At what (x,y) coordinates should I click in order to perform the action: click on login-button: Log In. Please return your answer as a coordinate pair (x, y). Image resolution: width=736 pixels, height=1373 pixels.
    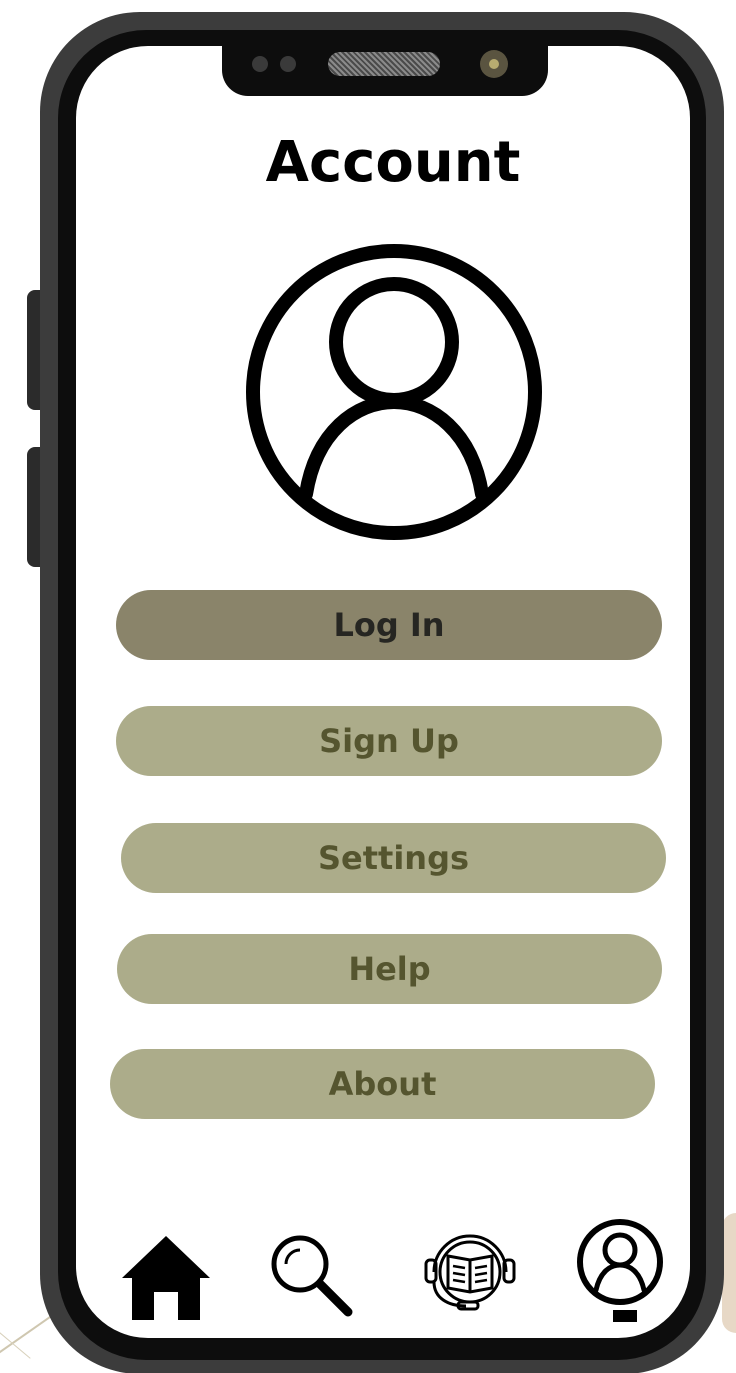
    Looking at the image, I should click on (389, 625).